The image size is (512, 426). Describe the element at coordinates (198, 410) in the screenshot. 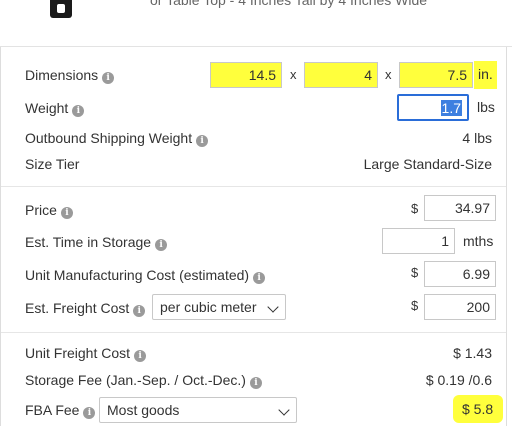

I see `fba-category-select: Most goods` at that location.